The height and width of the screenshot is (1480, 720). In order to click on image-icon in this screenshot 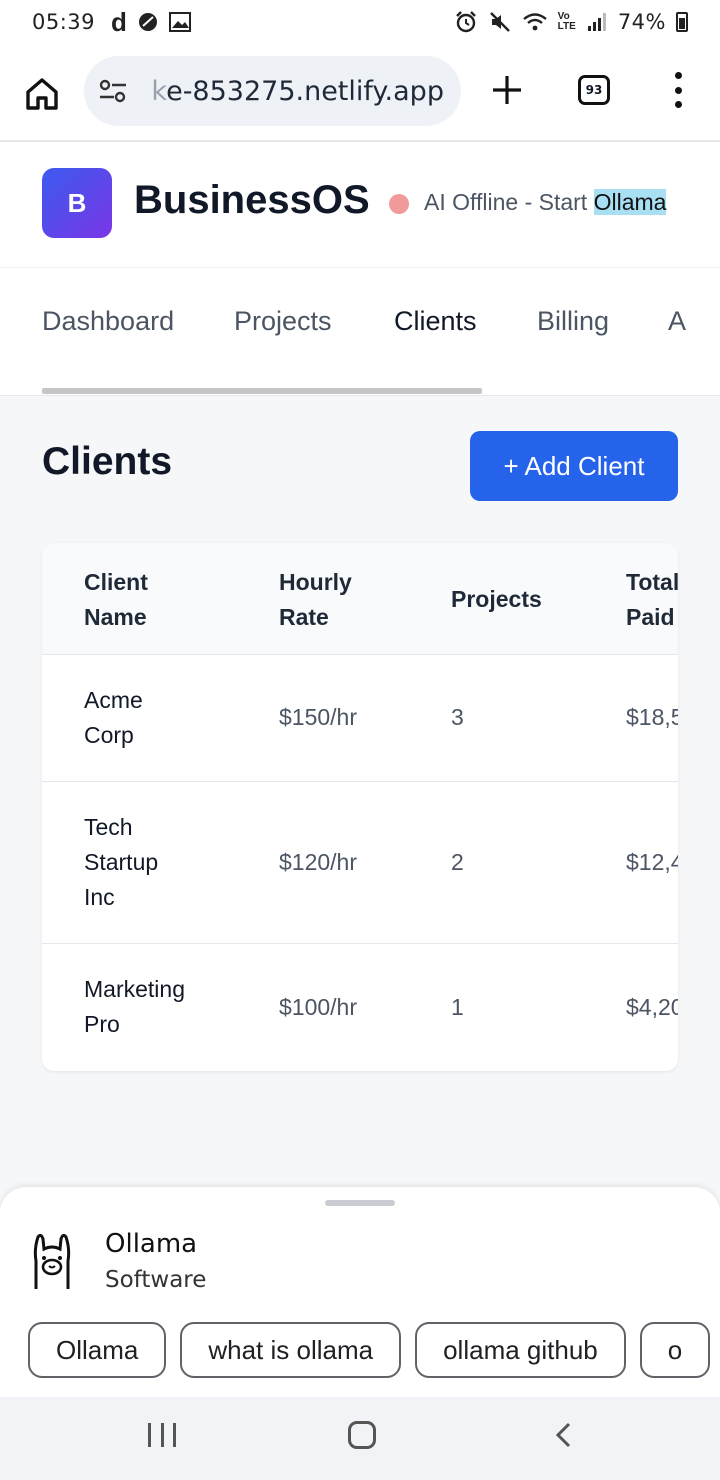, I will do `click(179, 22)`.